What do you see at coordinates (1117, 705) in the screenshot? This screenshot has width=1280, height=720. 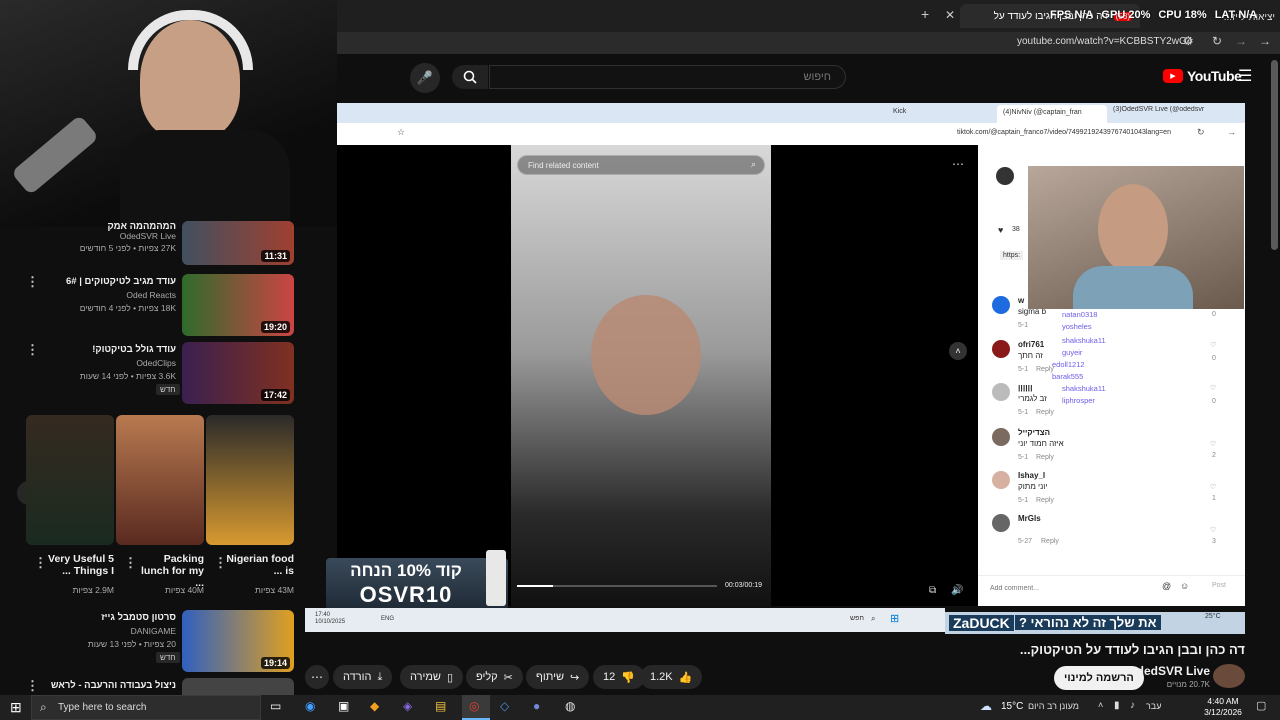 I see `network-icon: ▮` at bounding box center [1117, 705].